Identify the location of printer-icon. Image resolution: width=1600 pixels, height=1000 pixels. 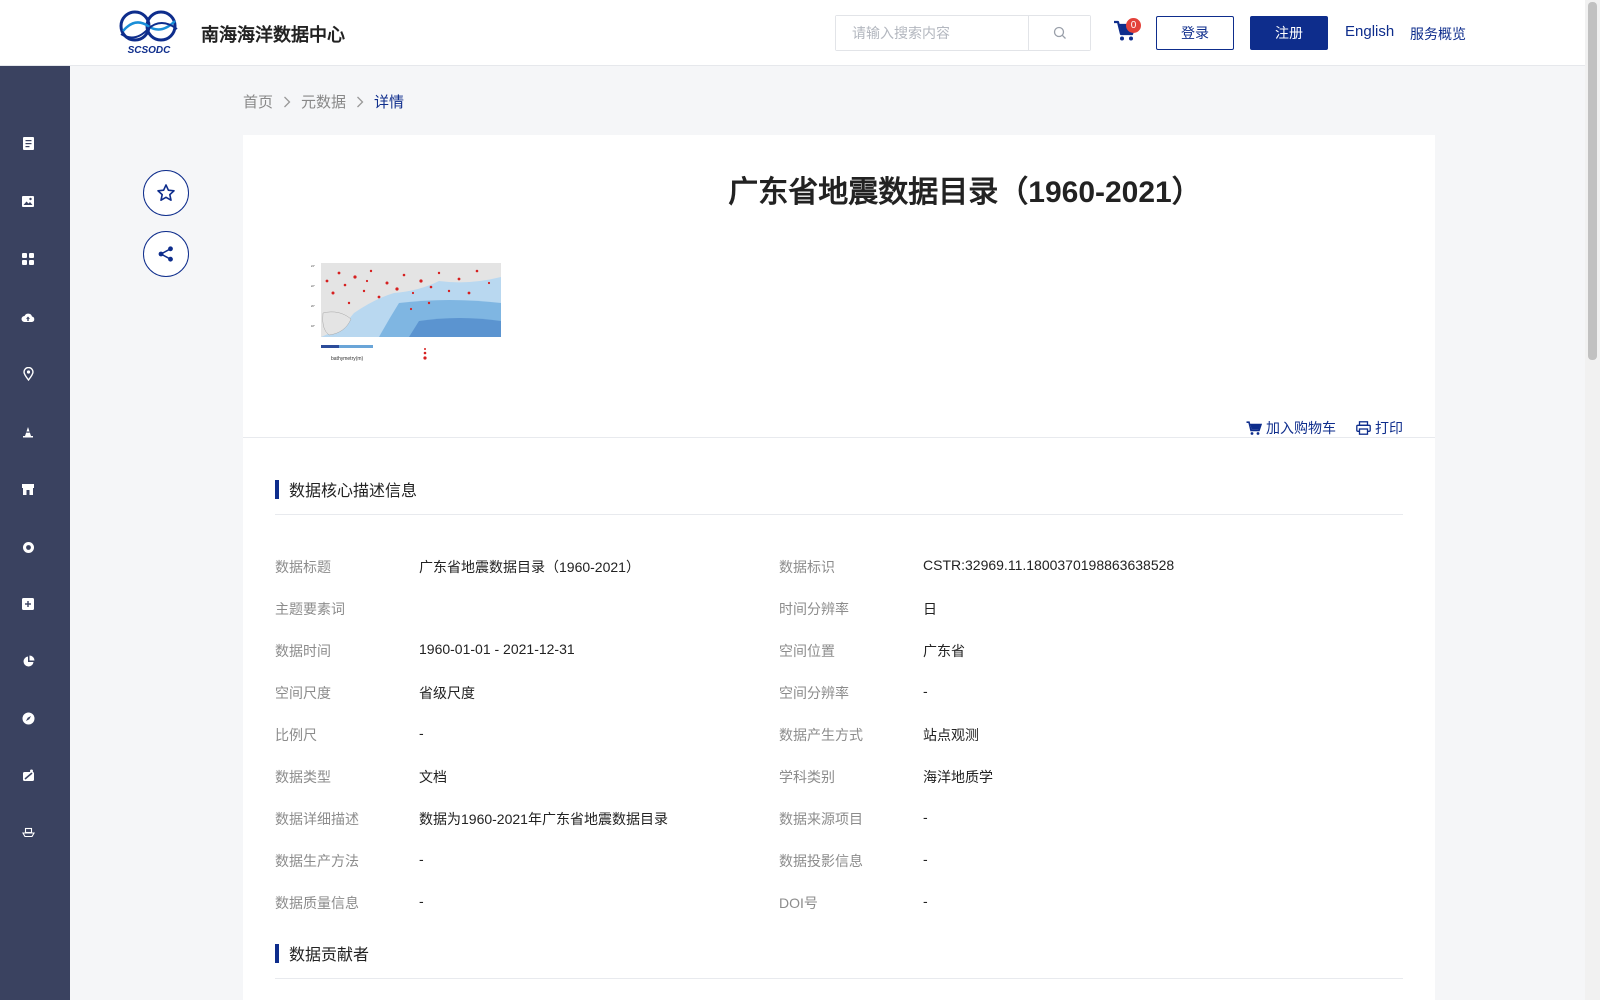
(1363, 428).